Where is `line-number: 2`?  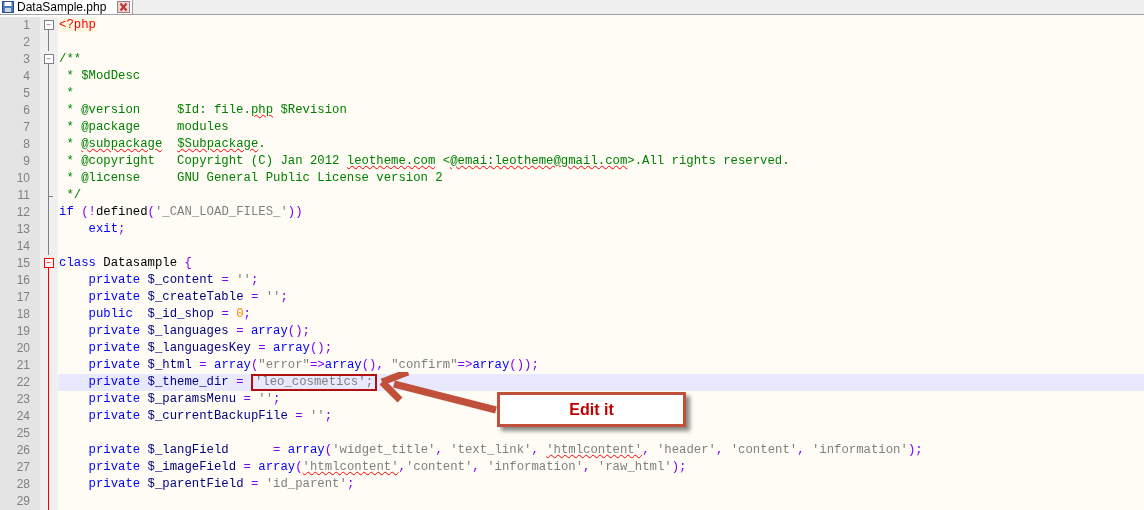 line-number: 2 is located at coordinates (26, 42).